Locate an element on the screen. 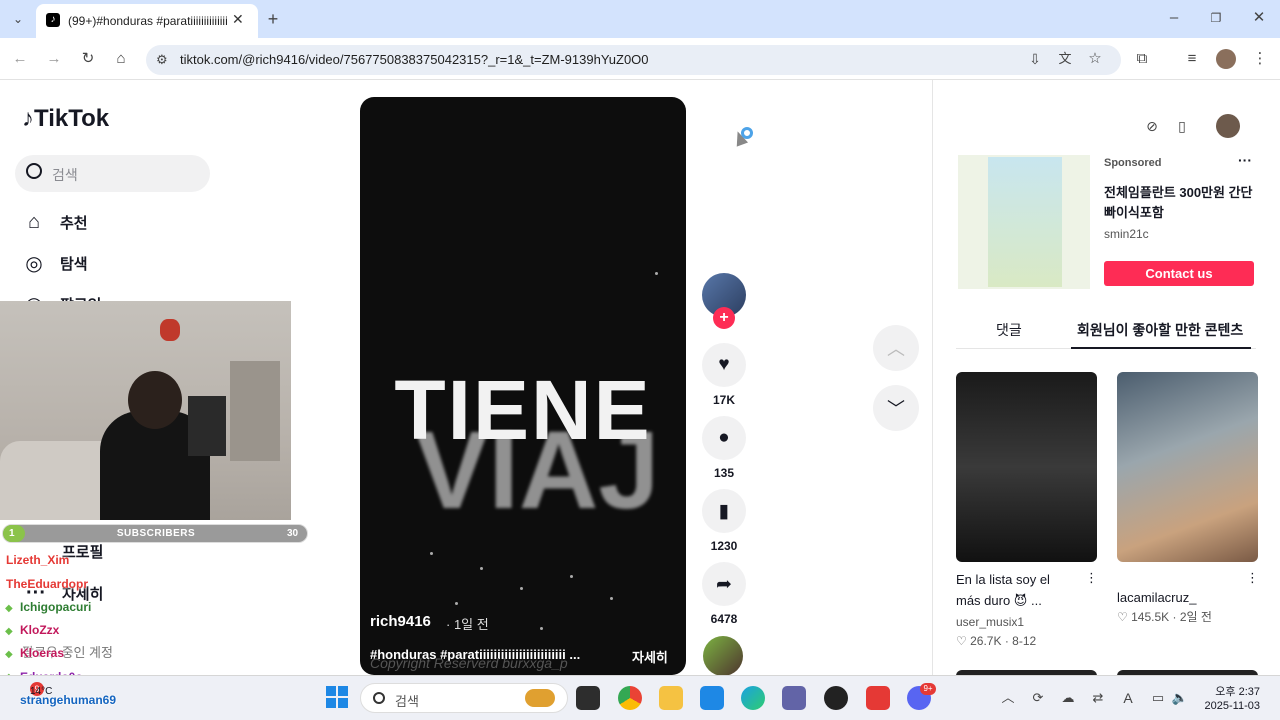  loading-spinner-icon is located at coordinates (747, 133).